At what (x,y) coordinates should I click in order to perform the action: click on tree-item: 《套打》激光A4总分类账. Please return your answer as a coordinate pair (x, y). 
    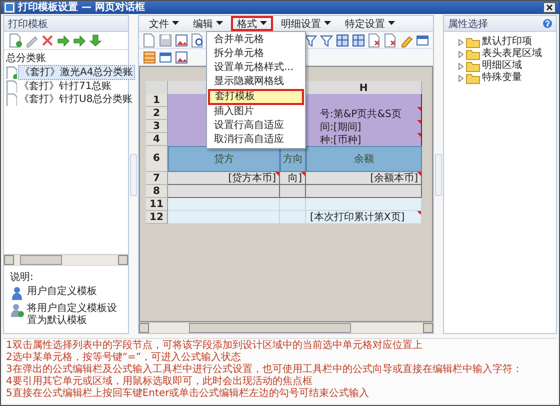
    Looking at the image, I should click on (77, 72).